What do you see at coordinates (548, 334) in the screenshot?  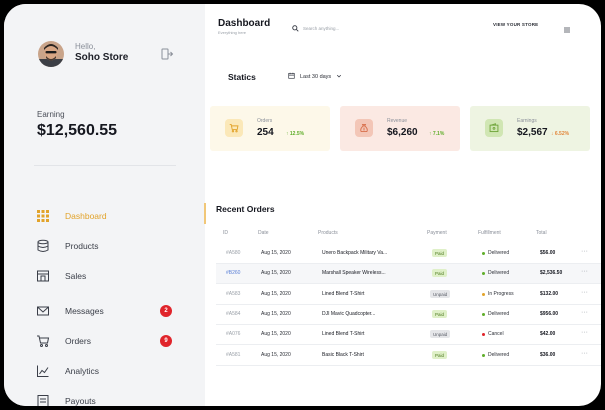 I see `order-total: $42.00` at bounding box center [548, 334].